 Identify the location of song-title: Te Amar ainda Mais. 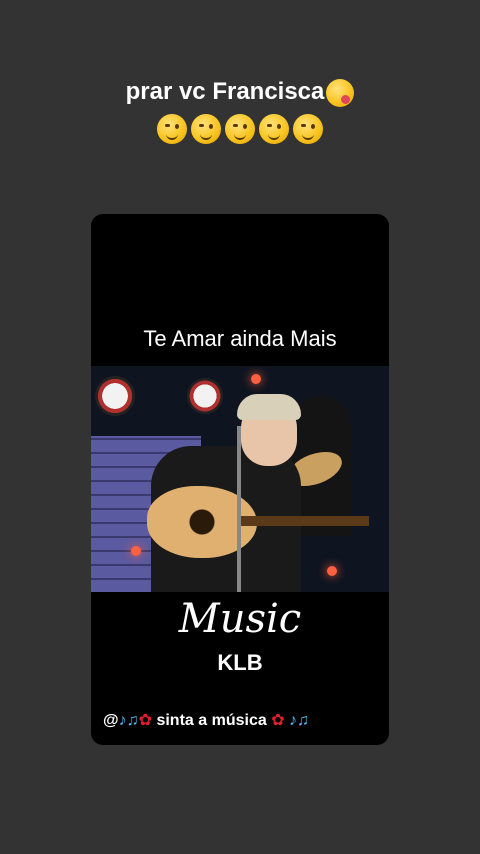
(240, 338).